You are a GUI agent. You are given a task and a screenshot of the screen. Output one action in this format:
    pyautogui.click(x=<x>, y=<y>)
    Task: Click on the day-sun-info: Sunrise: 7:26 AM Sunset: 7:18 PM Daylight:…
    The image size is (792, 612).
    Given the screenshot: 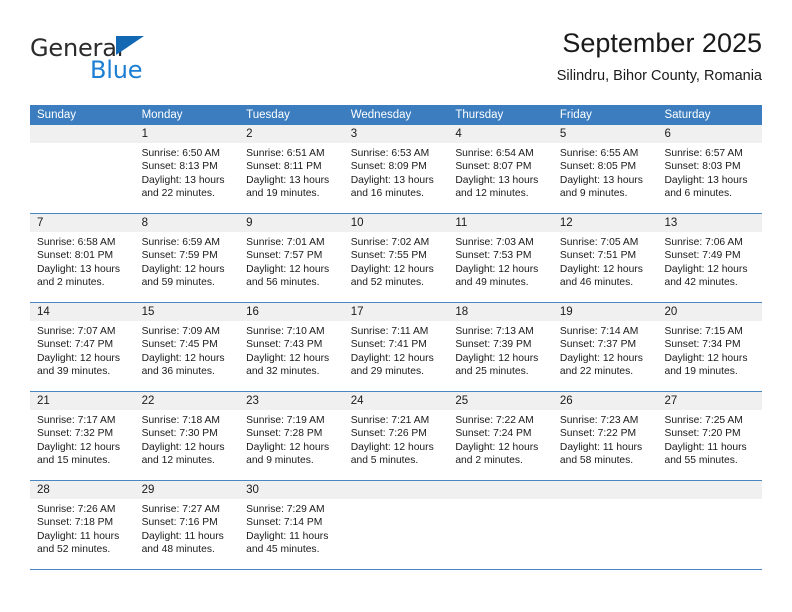 What is the action you would take?
    pyautogui.click(x=82, y=527)
    